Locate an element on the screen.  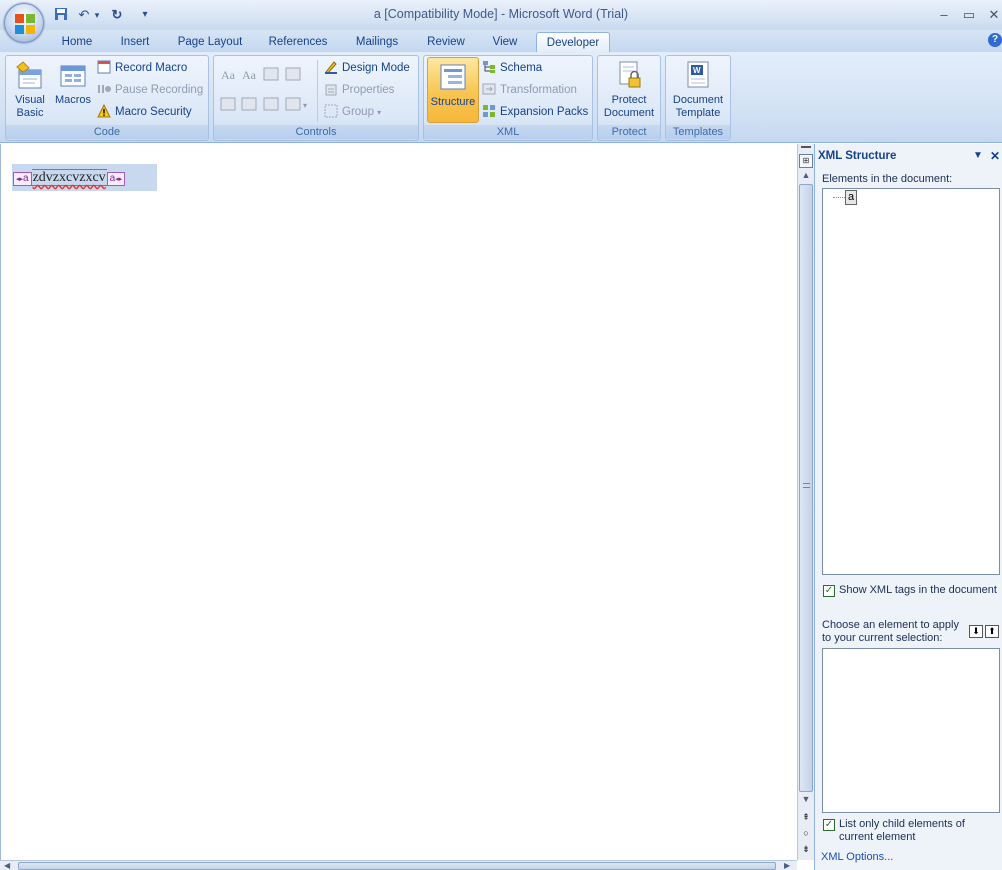
record-macro-button: Record Macro is located at coordinates (142, 68).